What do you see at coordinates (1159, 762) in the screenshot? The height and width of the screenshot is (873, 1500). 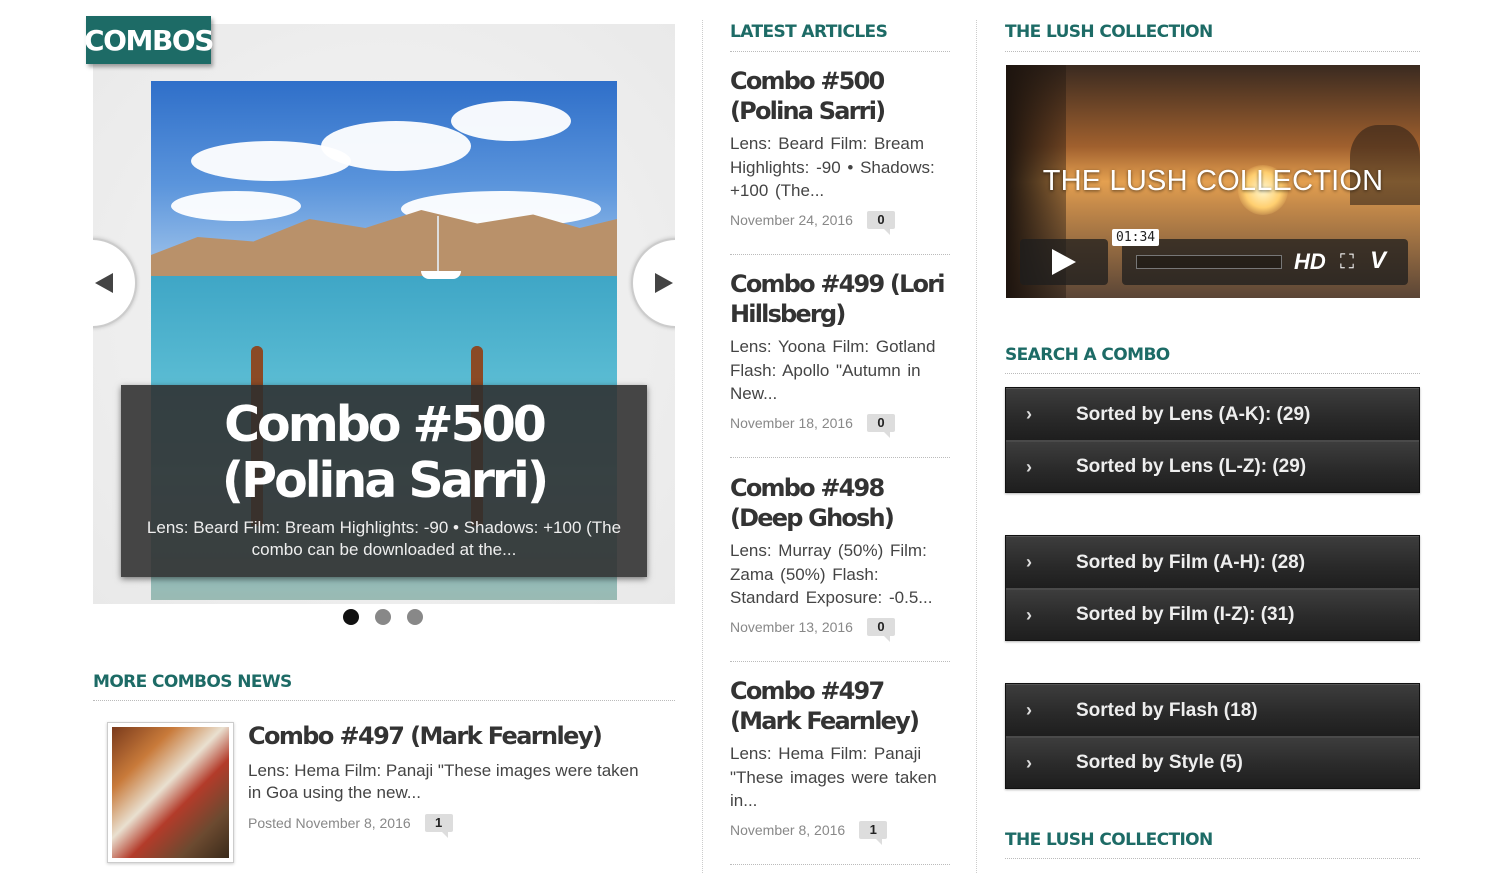 I see `sort-label: Sorted by Style (5)` at bounding box center [1159, 762].